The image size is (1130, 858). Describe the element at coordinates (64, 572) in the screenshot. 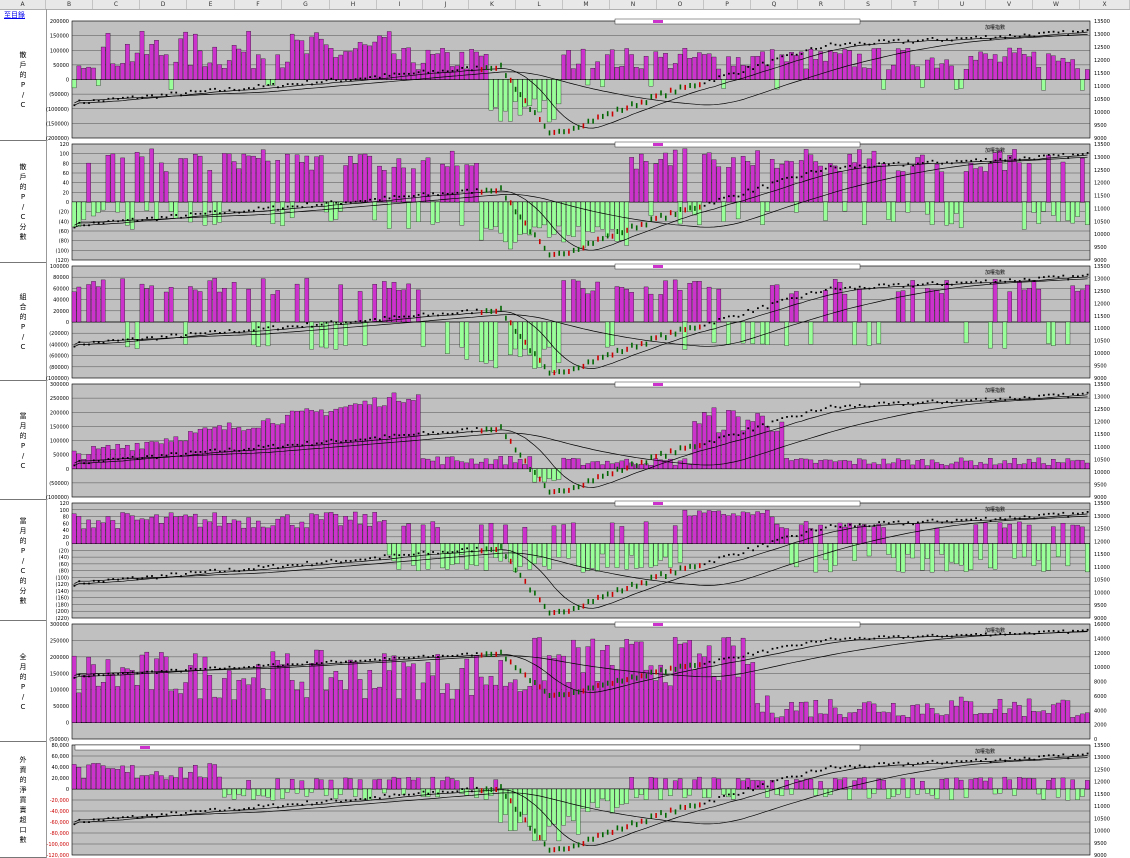

I see `left-axis-tick-label: (80)` at that location.